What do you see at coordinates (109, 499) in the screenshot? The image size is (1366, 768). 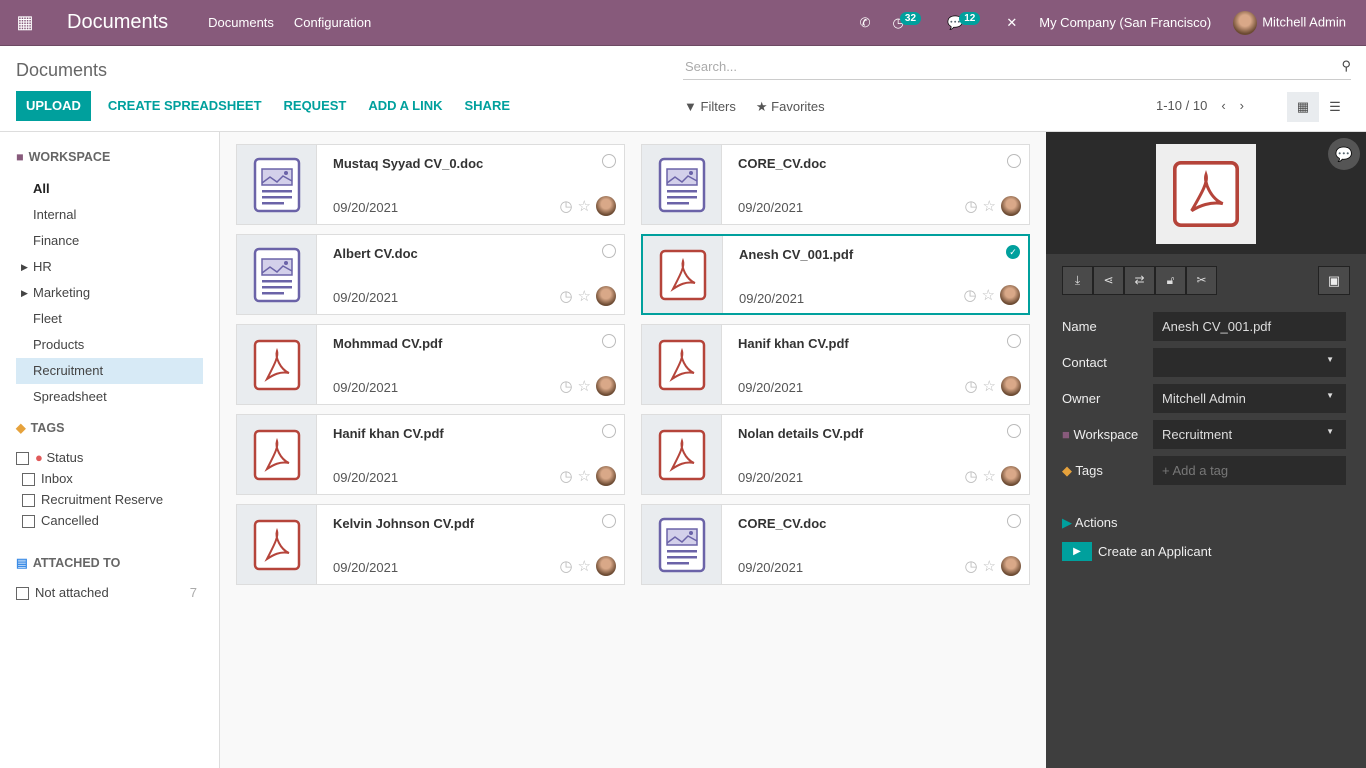 I see `tag-filter: Recruitment Reserve` at bounding box center [109, 499].